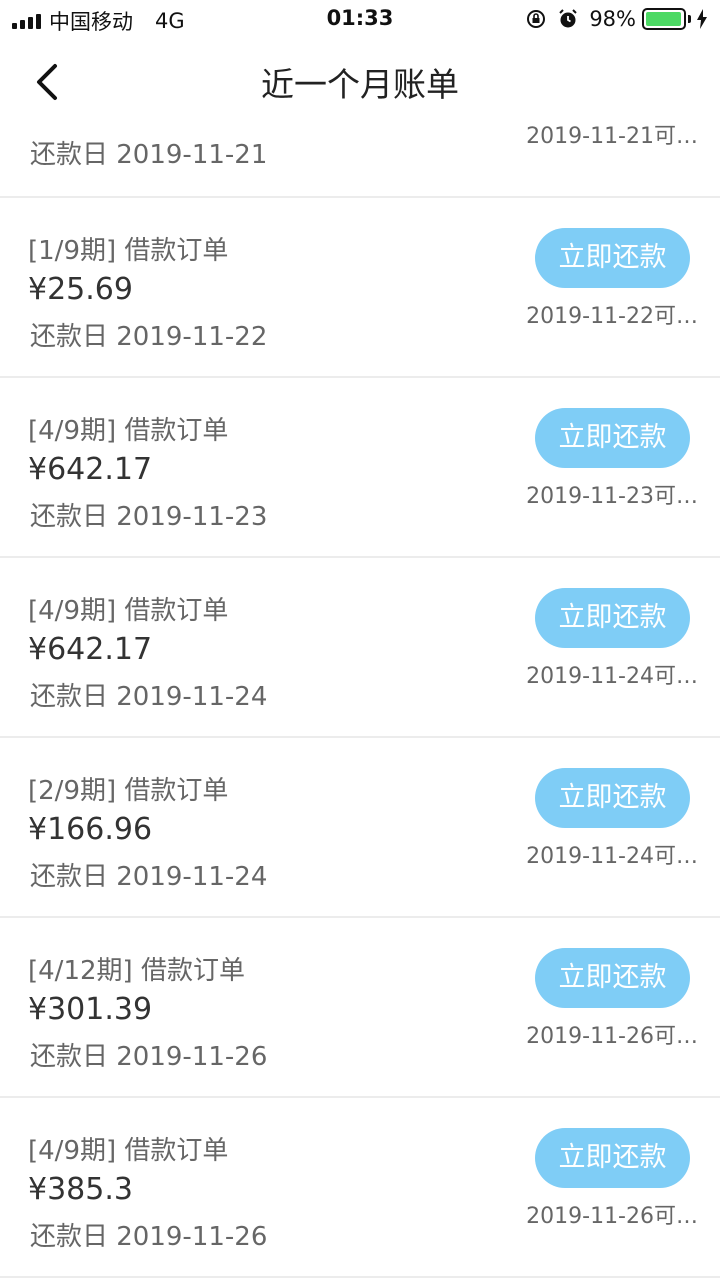 Image resolution: width=720 pixels, height=1280 pixels. What do you see at coordinates (149, 155) in the screenshot?
I see `due-date: 还款日 2019-11-21` at bounding box center [149, 155].